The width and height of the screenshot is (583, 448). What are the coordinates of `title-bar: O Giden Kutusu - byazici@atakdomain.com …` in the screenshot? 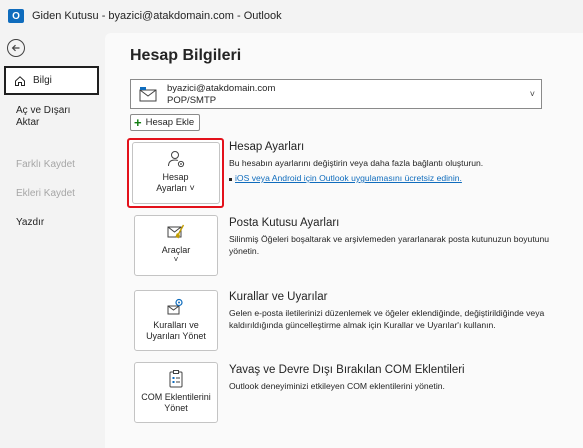 It's located at (291, 16).